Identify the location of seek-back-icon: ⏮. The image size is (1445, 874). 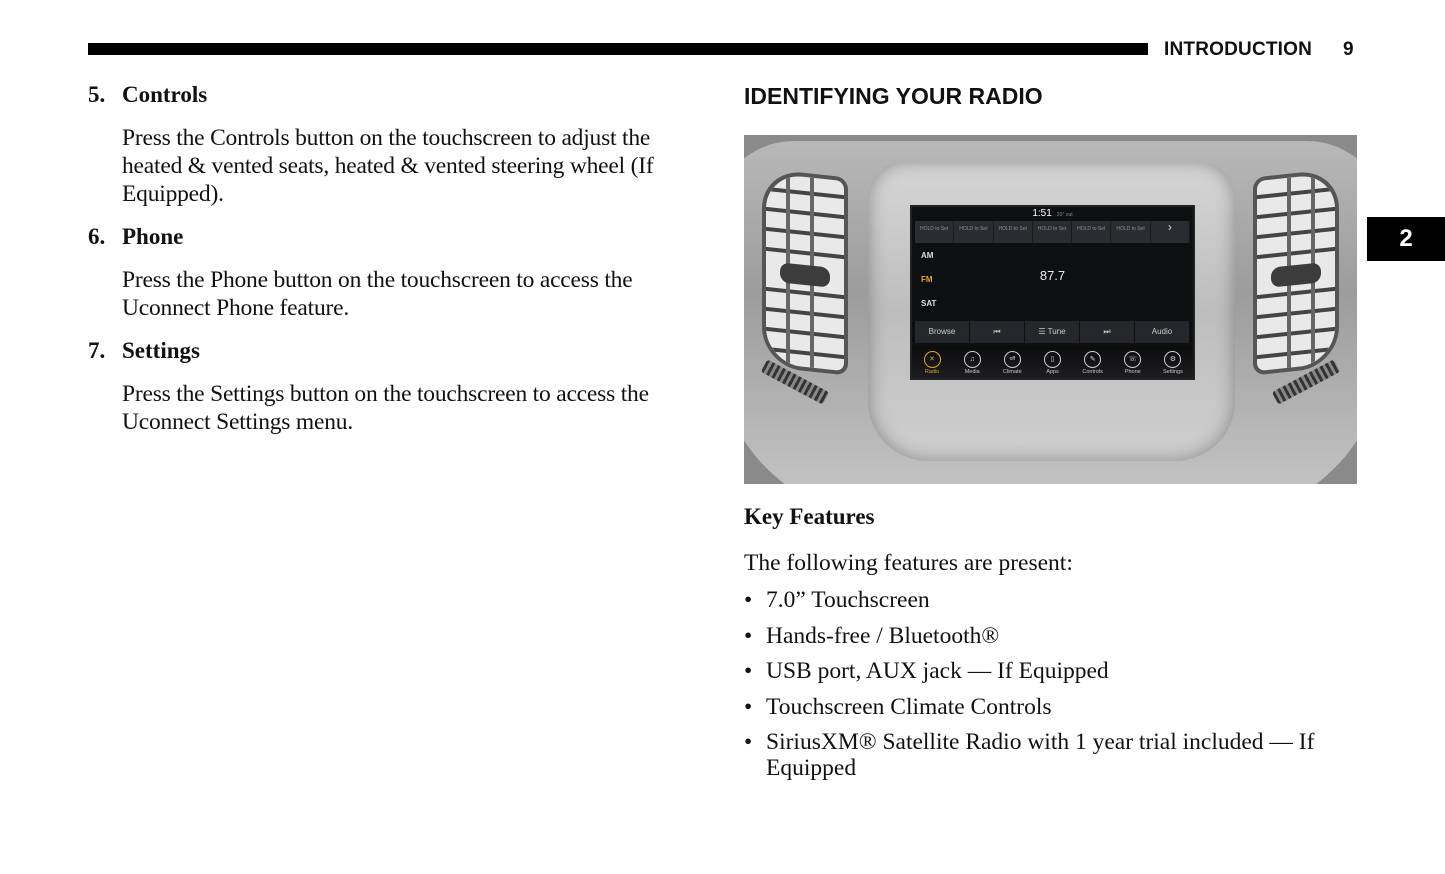
(997, 332).